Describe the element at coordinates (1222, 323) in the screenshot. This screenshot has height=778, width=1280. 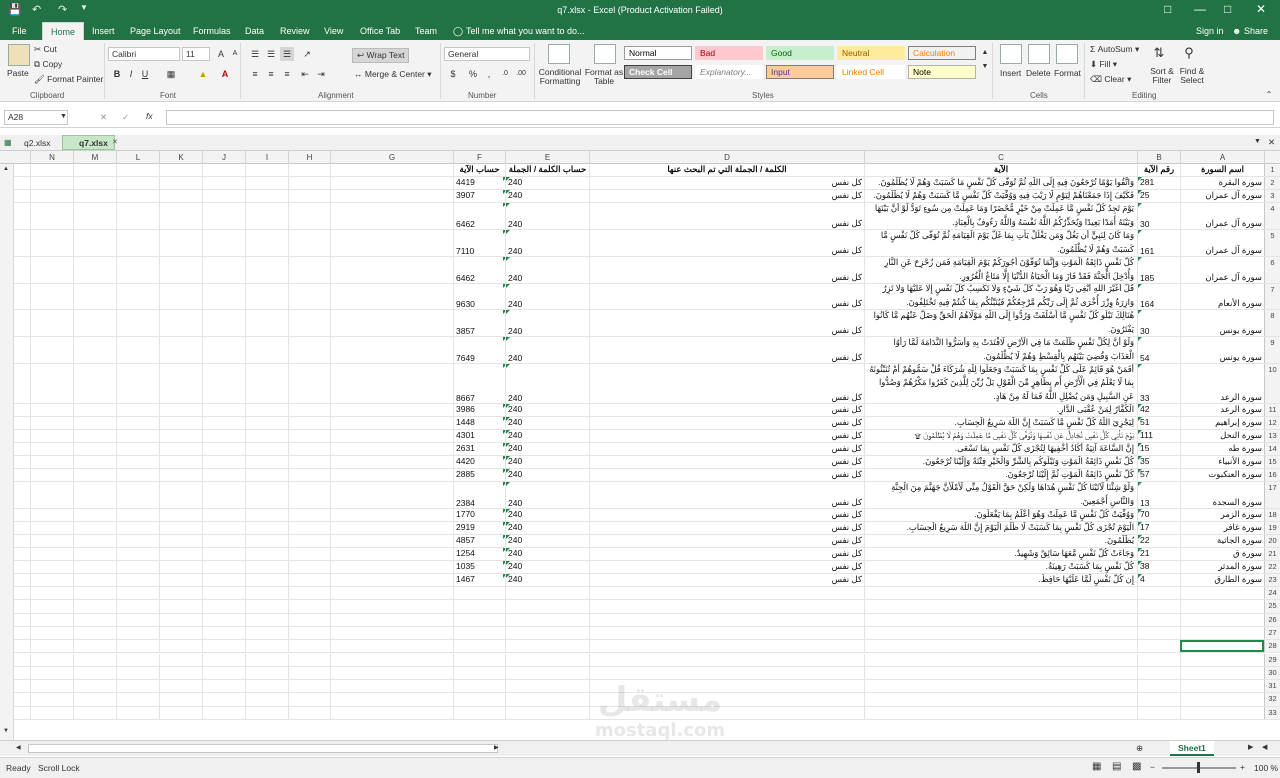
I see `cell-surah-name: سورة يونس` at that location.